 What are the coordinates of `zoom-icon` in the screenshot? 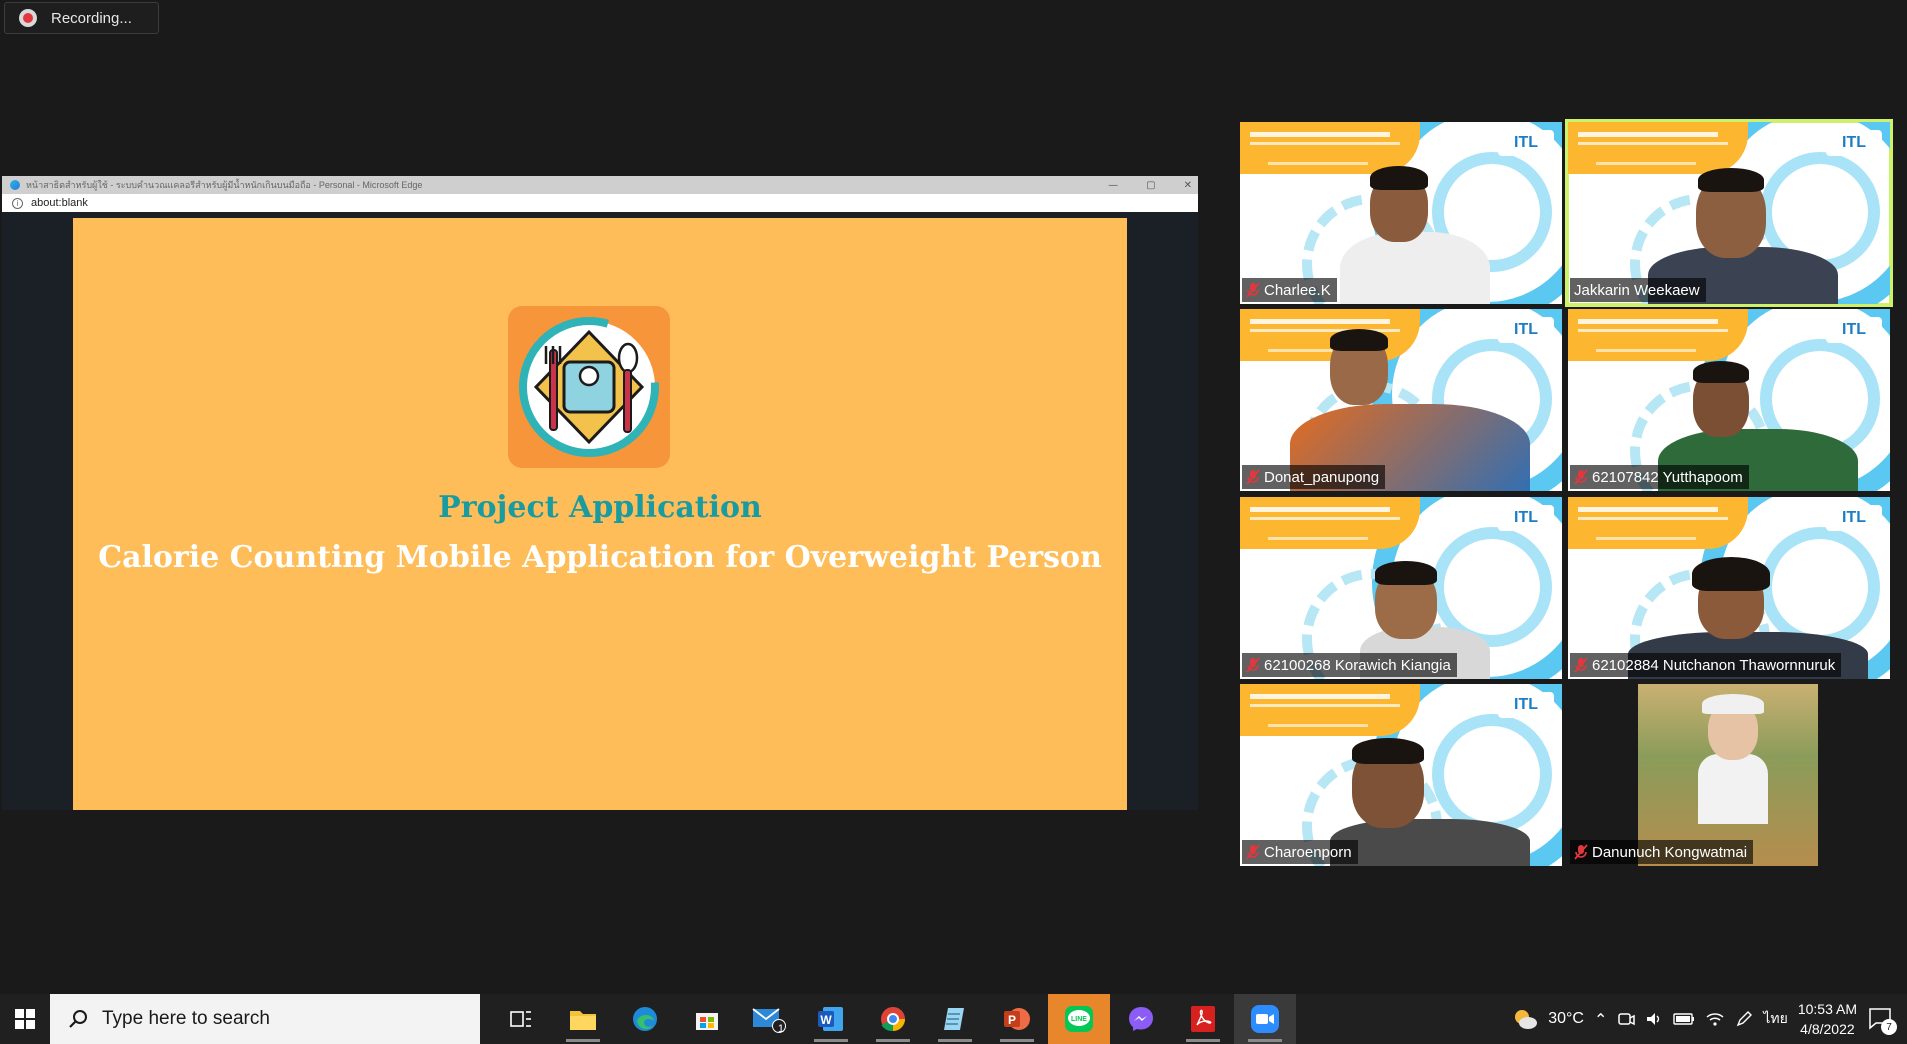 It's located at (1265, 1019).